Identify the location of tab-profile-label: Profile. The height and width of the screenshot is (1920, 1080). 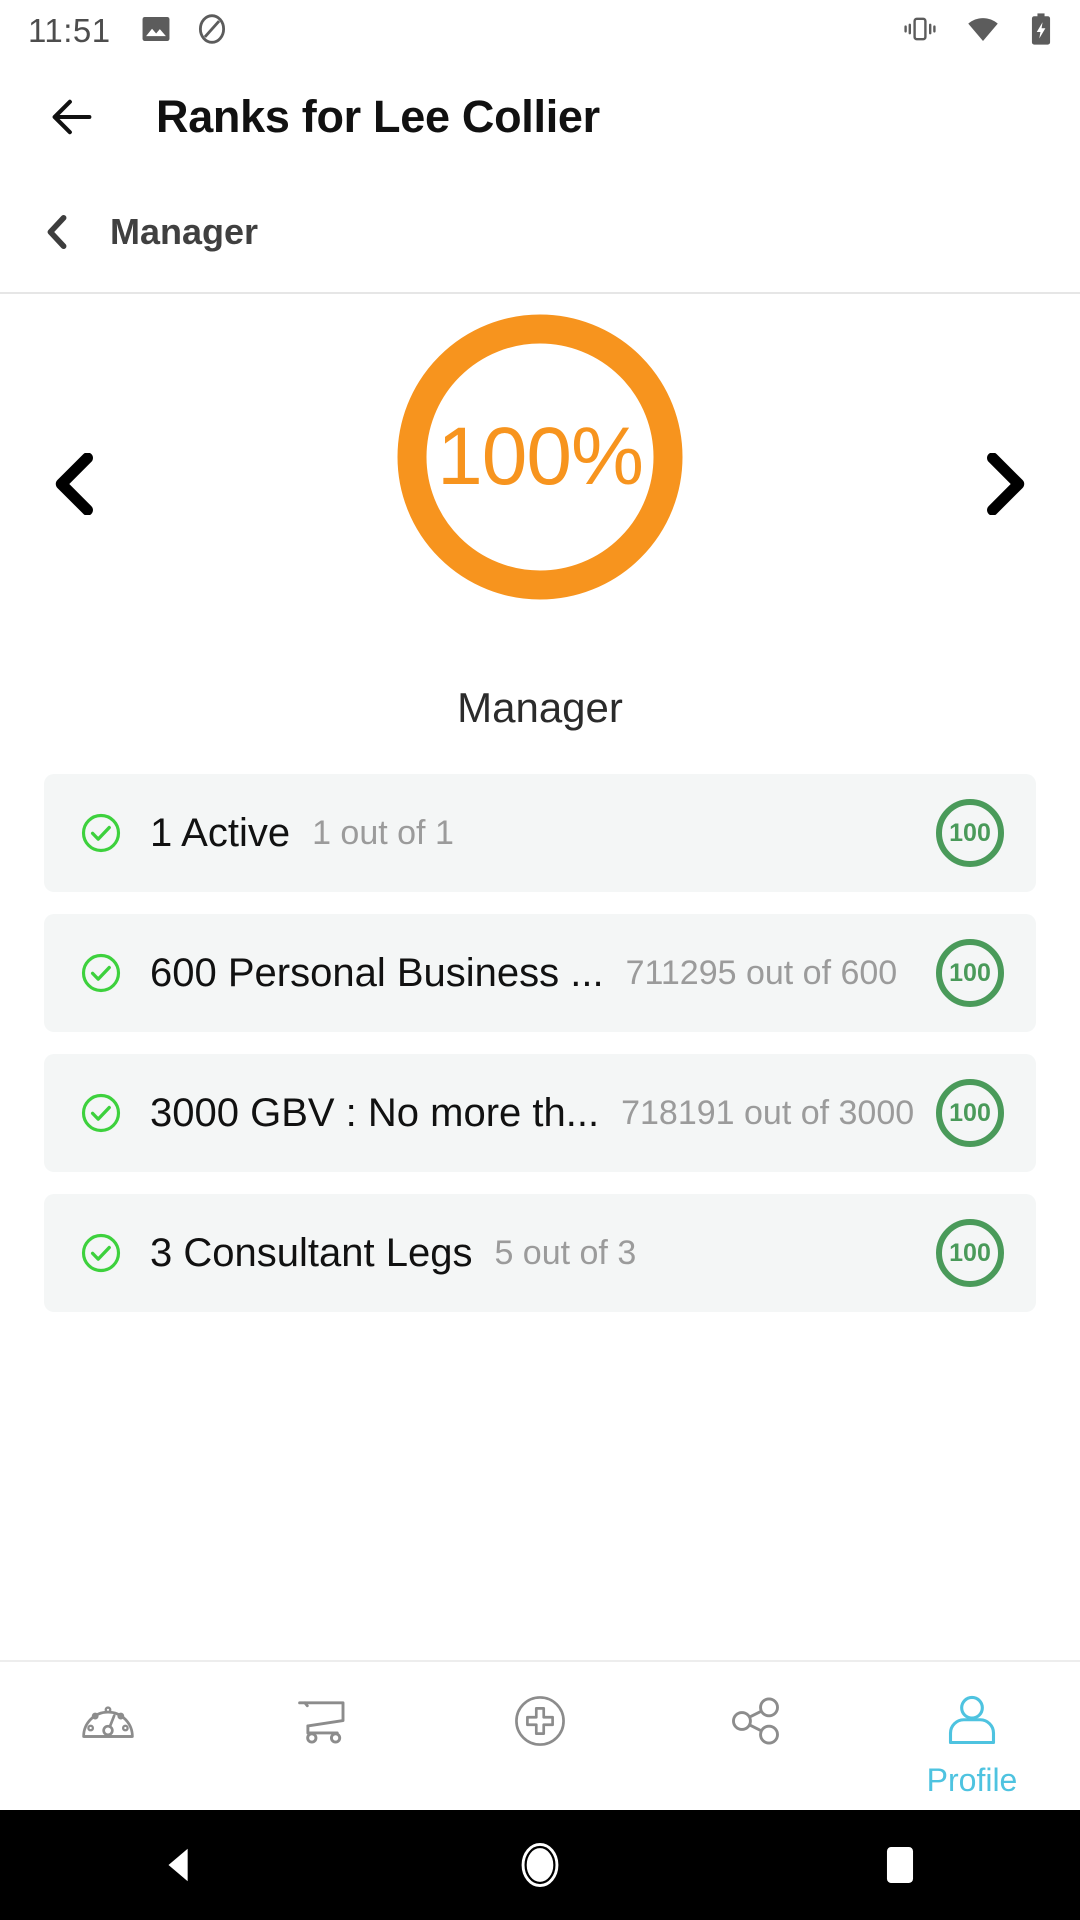
(972, 1780).